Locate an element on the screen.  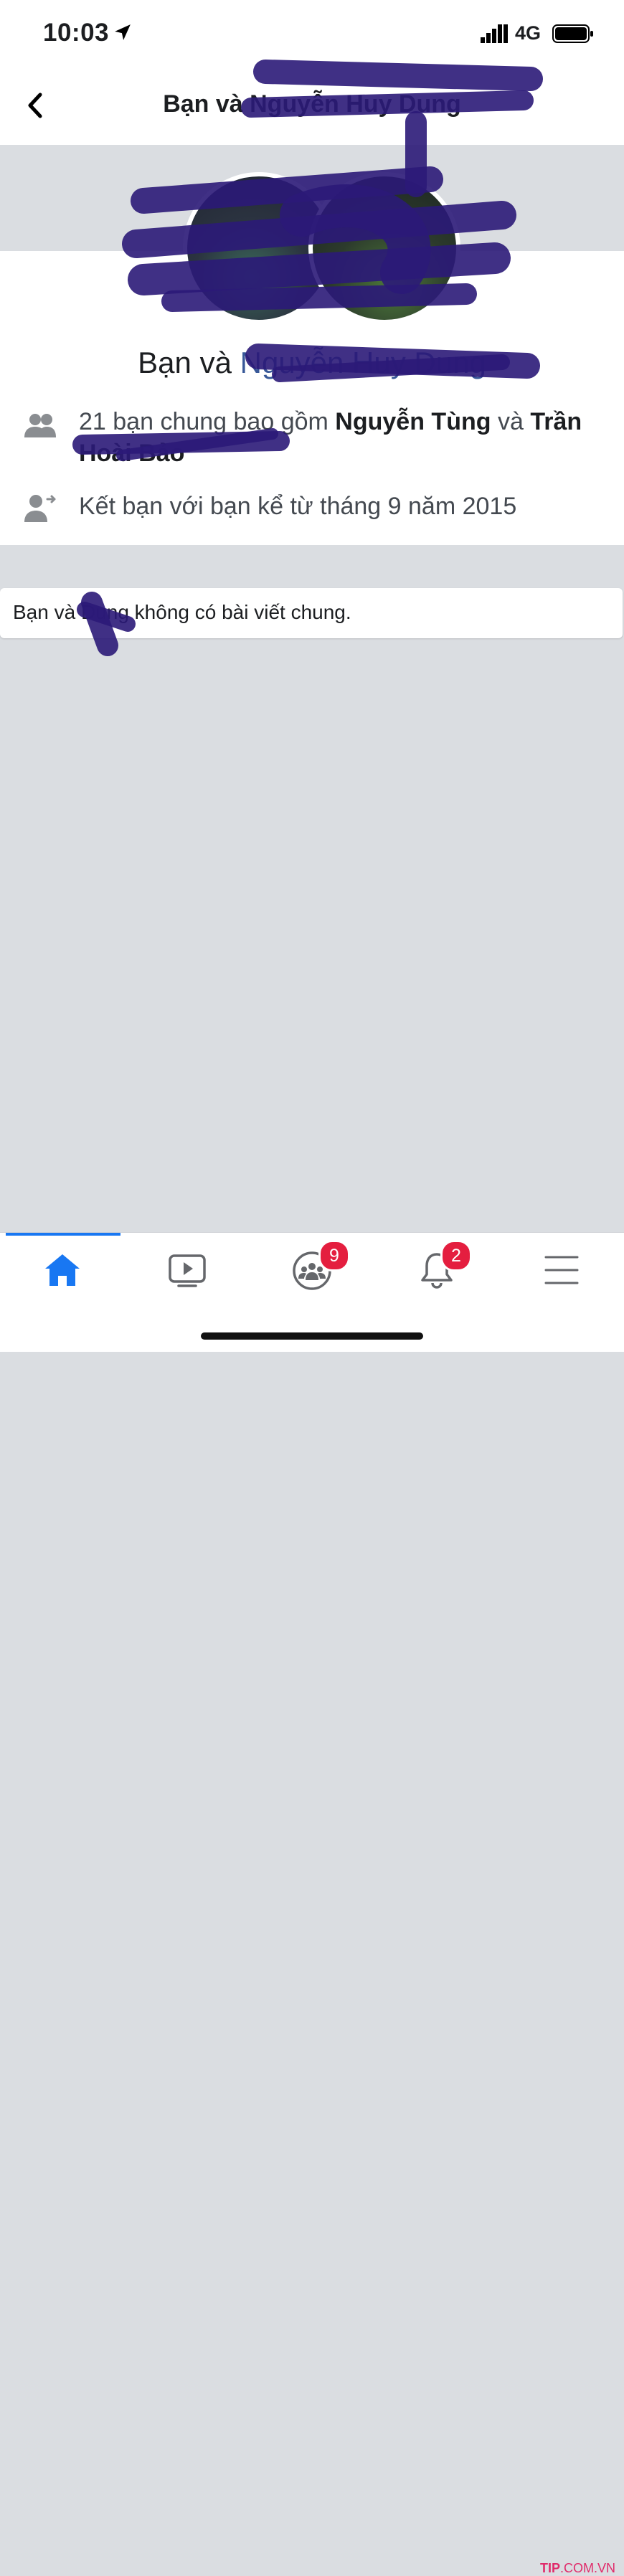
network-type: 4G is located at coordinates (528, 33).